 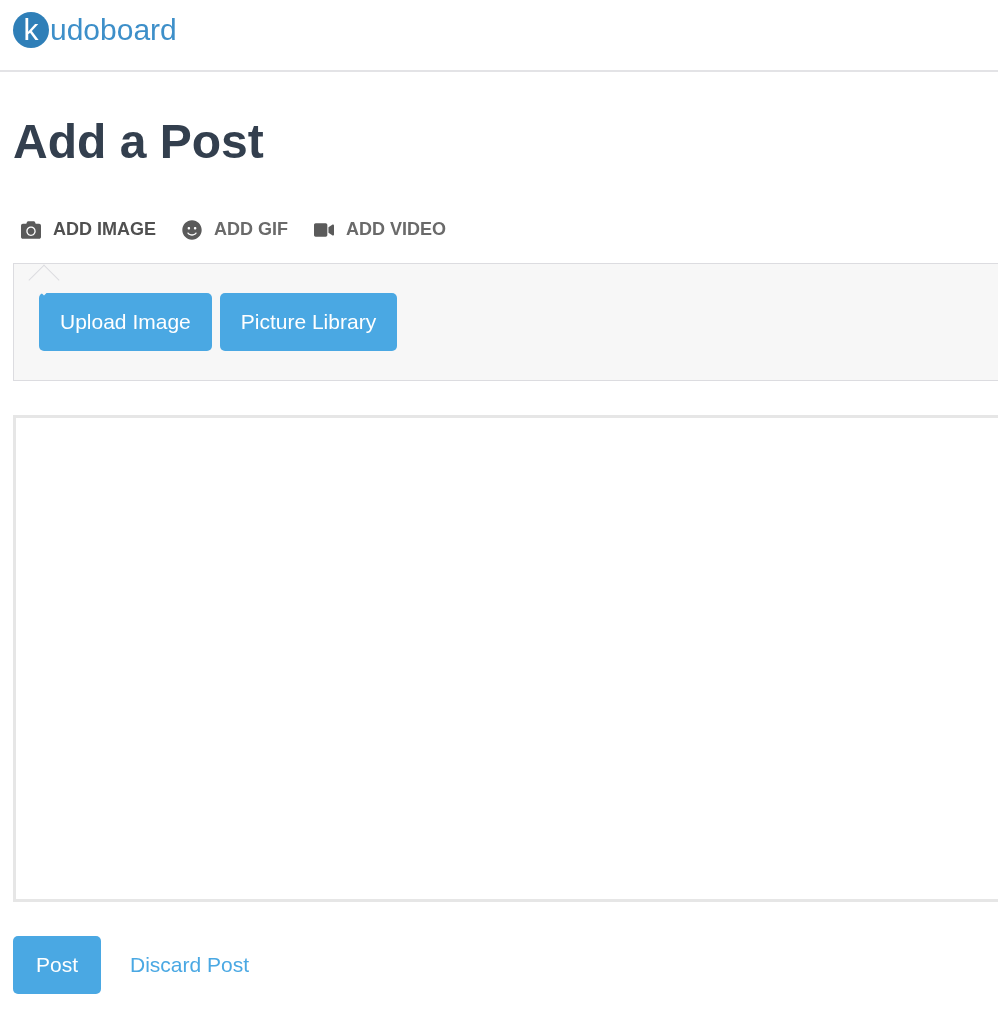 I want to click on upload-option-button: Upload Image, so click(x=125, y=322).